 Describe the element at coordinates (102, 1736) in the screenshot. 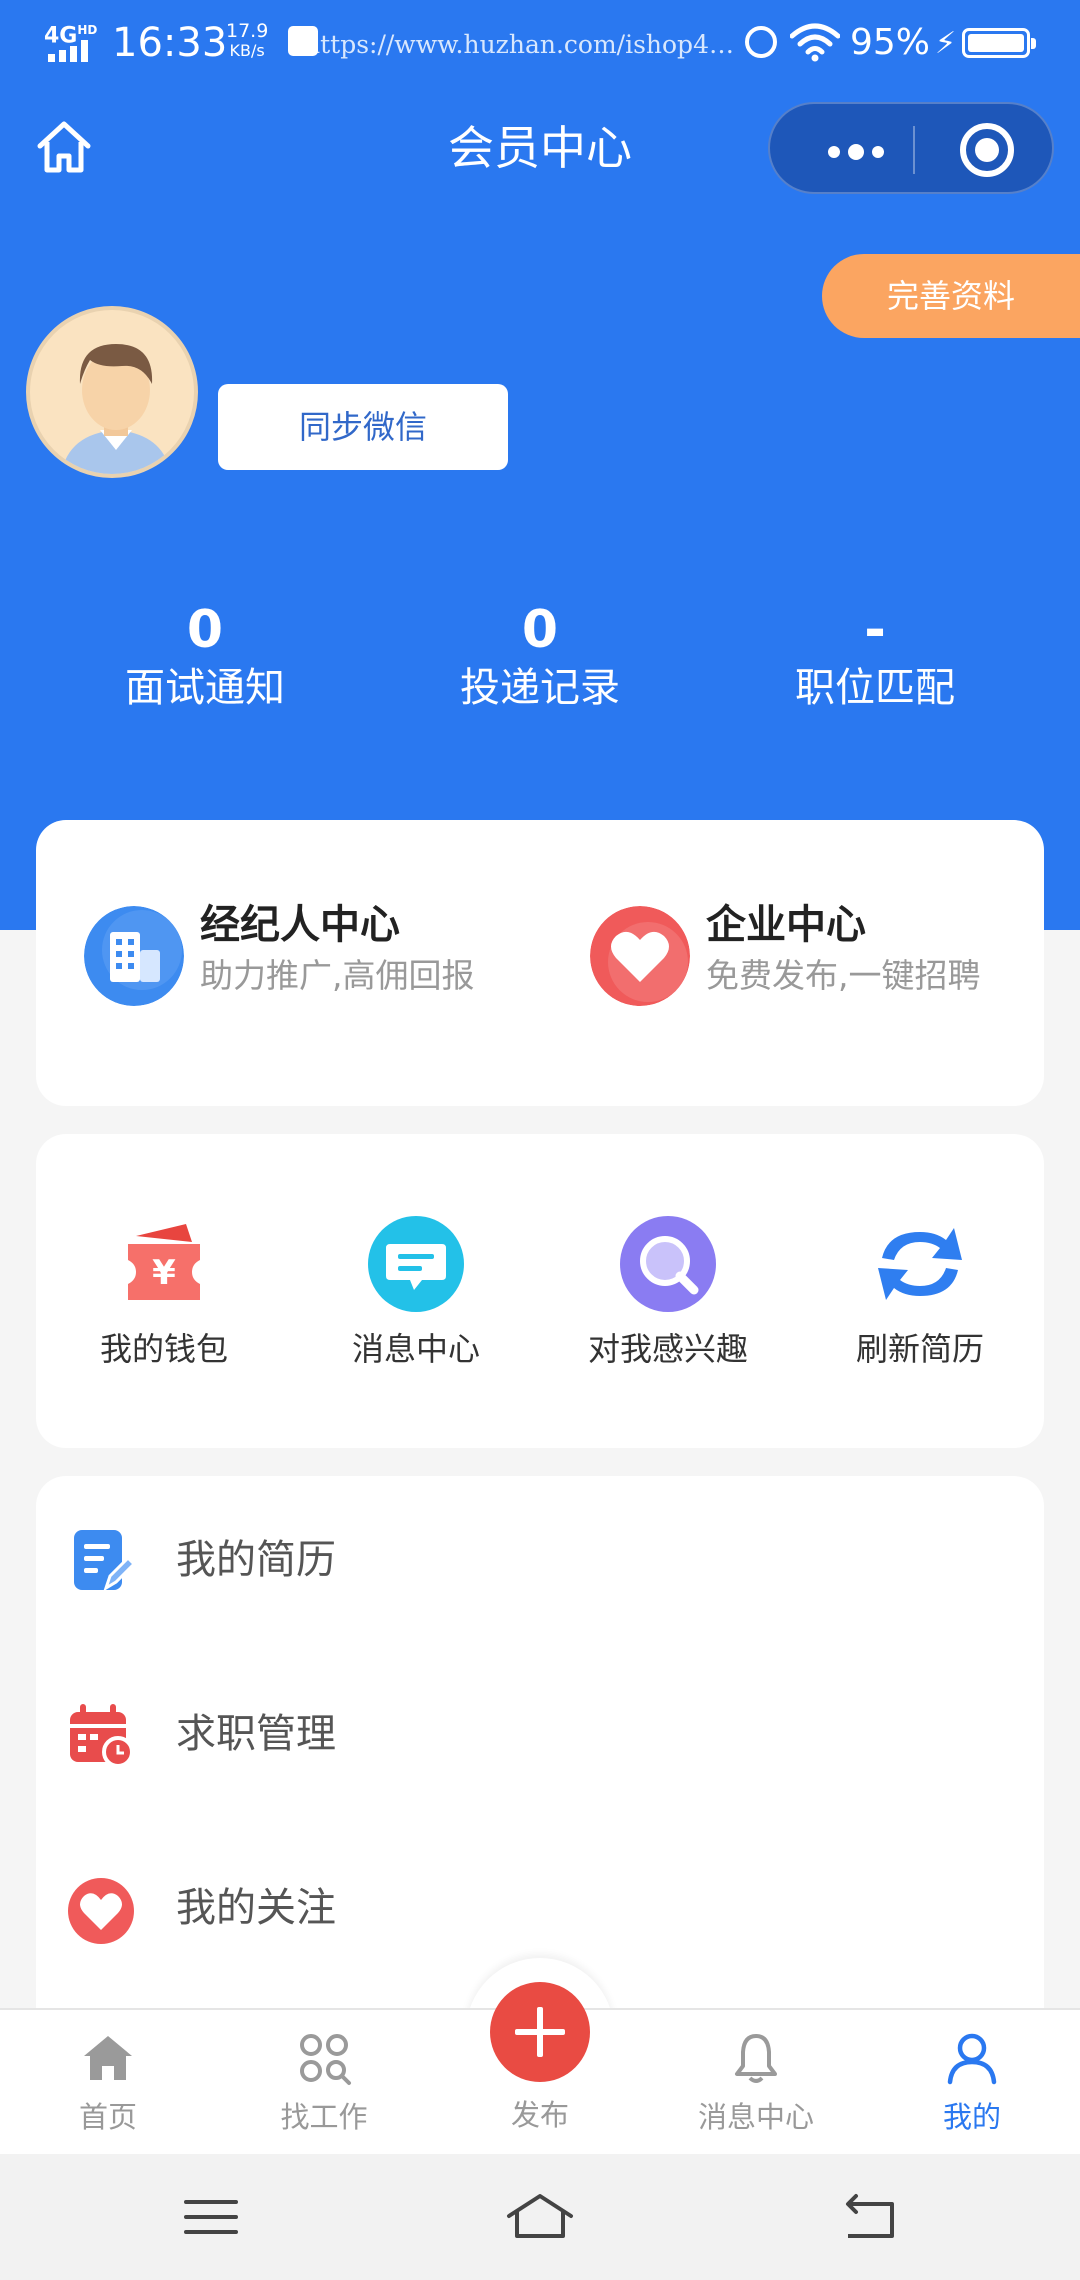

I see `calendar-icon` at that location.